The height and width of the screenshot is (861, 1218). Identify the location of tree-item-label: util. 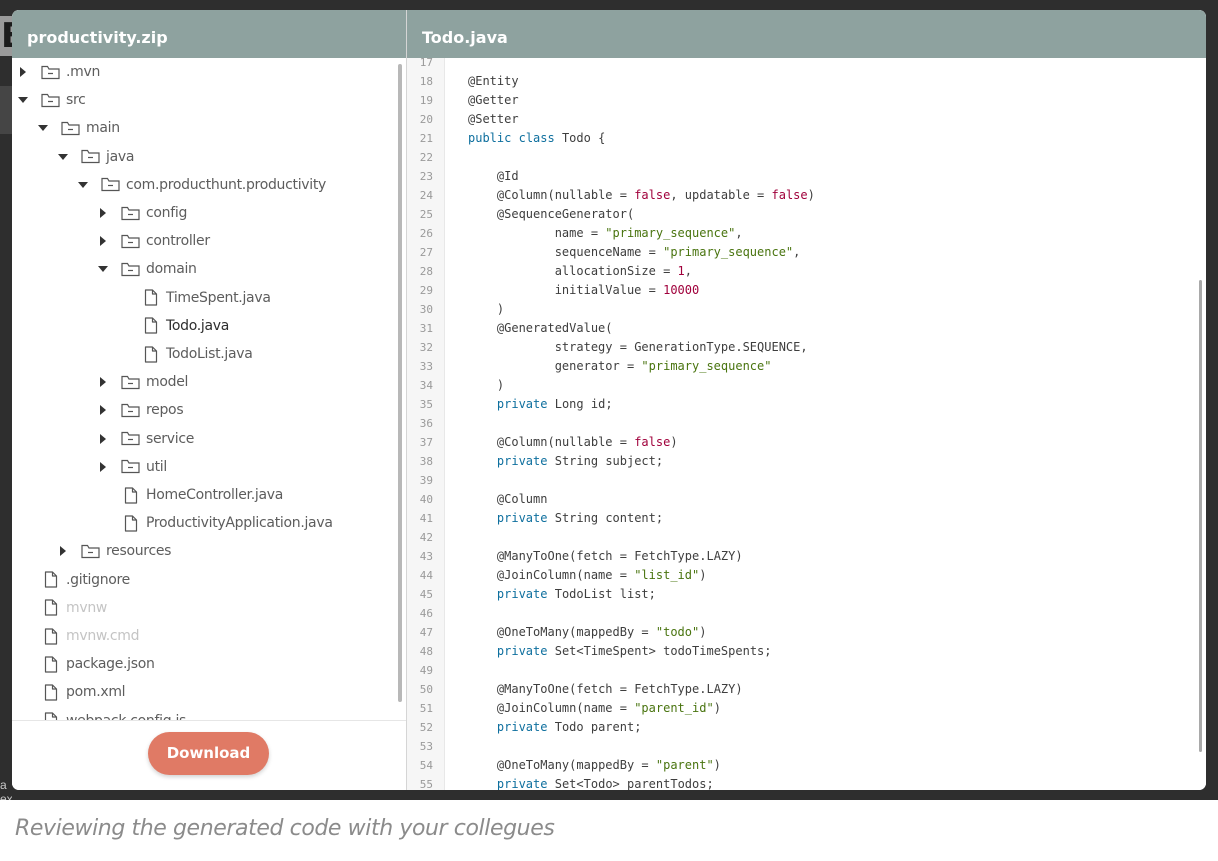
(156, 466).